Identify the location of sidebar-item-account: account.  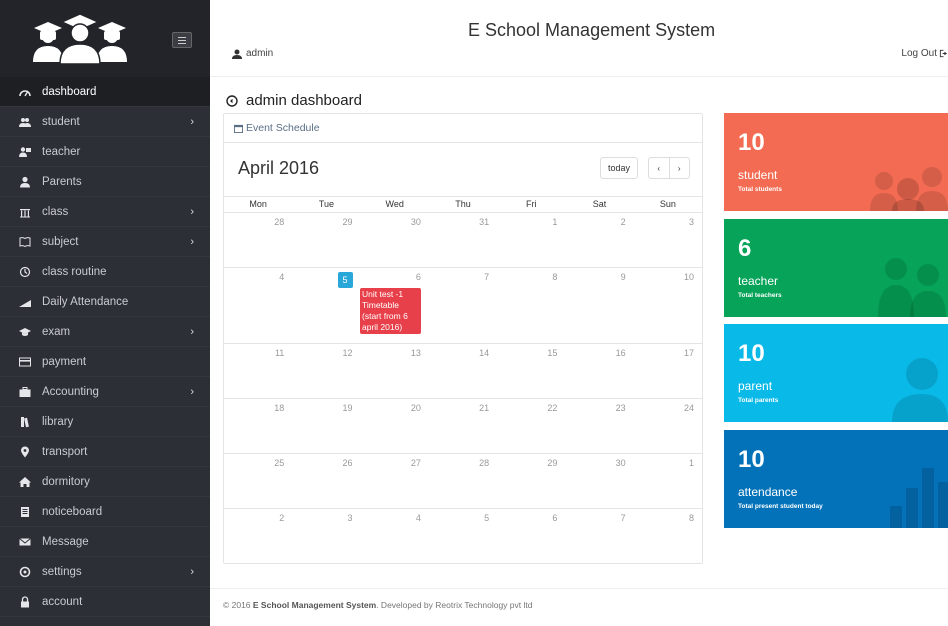
(105, 602).